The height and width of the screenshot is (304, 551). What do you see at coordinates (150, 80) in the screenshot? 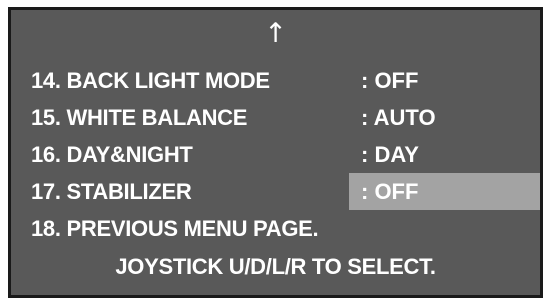
I see `menu-item-label: 14. BACK LIGHT MODE` at bounding box center [150, 80].